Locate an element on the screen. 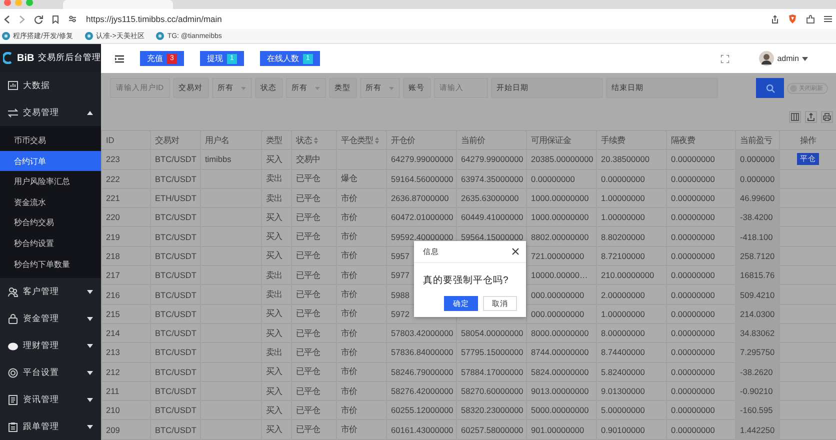 The height and width of the screenshot is (440, 836). site-settings-icon is located at coordinates (72, 19).